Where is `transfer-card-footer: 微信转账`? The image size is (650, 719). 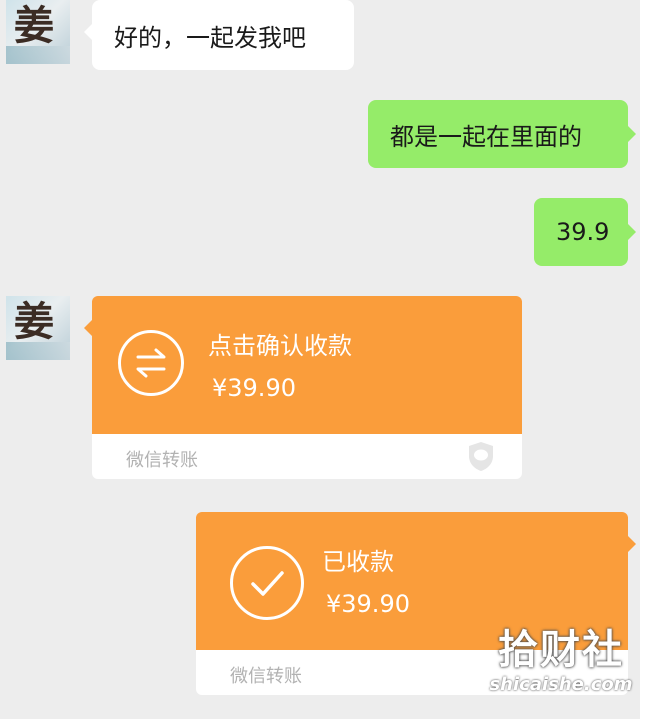
transfer-card-footer: 微信转账 is located at coordinates (307, 456).